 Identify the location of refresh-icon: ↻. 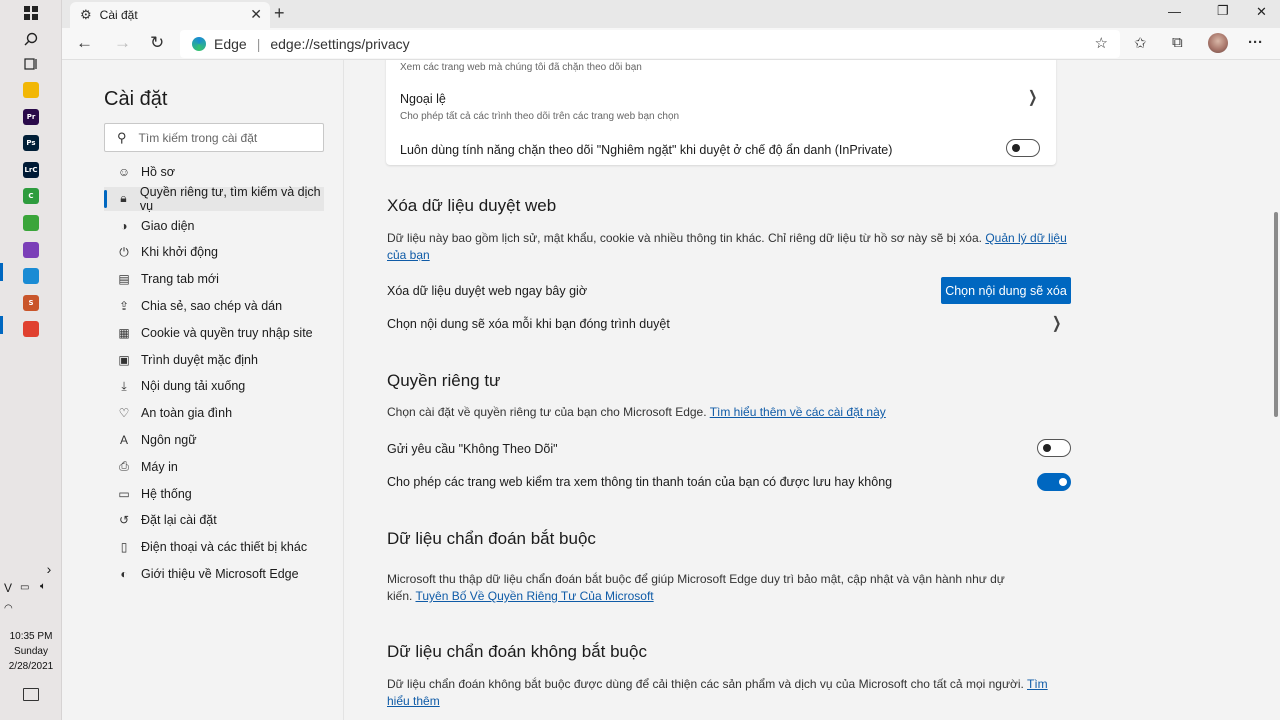
(157, 43).